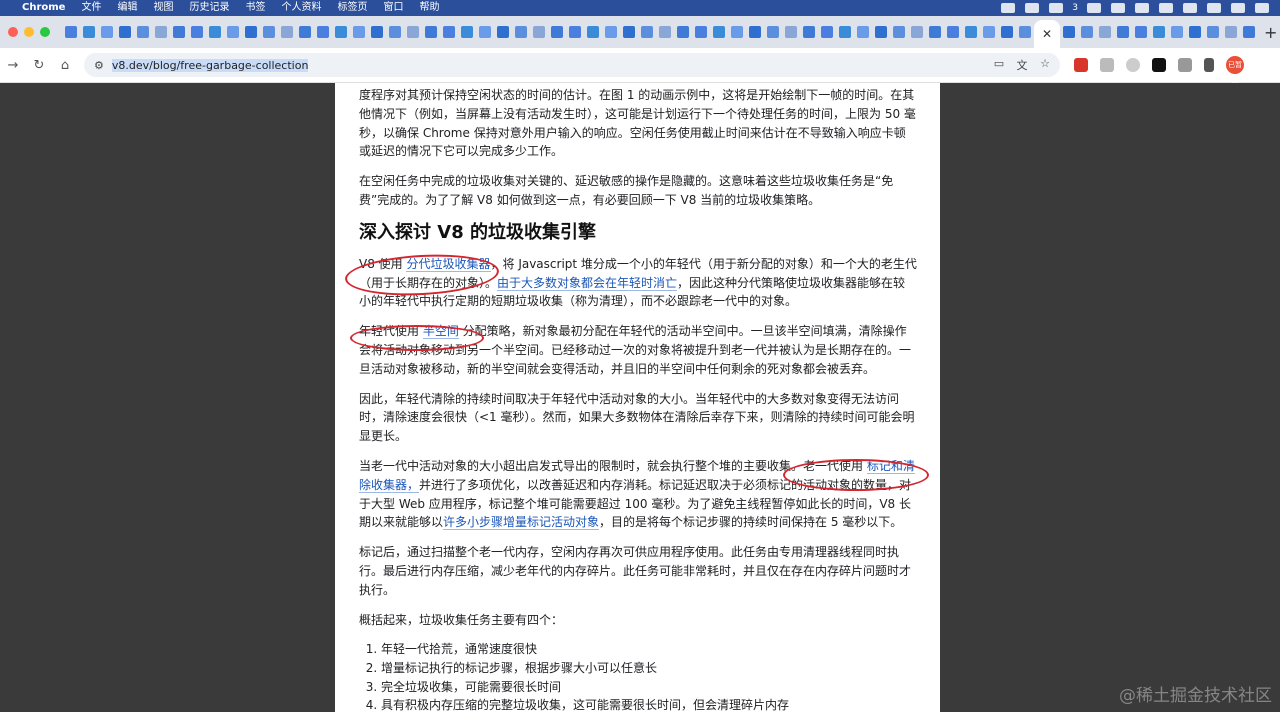  Describe the element at coordinates (209, 8) in the screenshot. I see `menu-history: 历史记录` at that location.